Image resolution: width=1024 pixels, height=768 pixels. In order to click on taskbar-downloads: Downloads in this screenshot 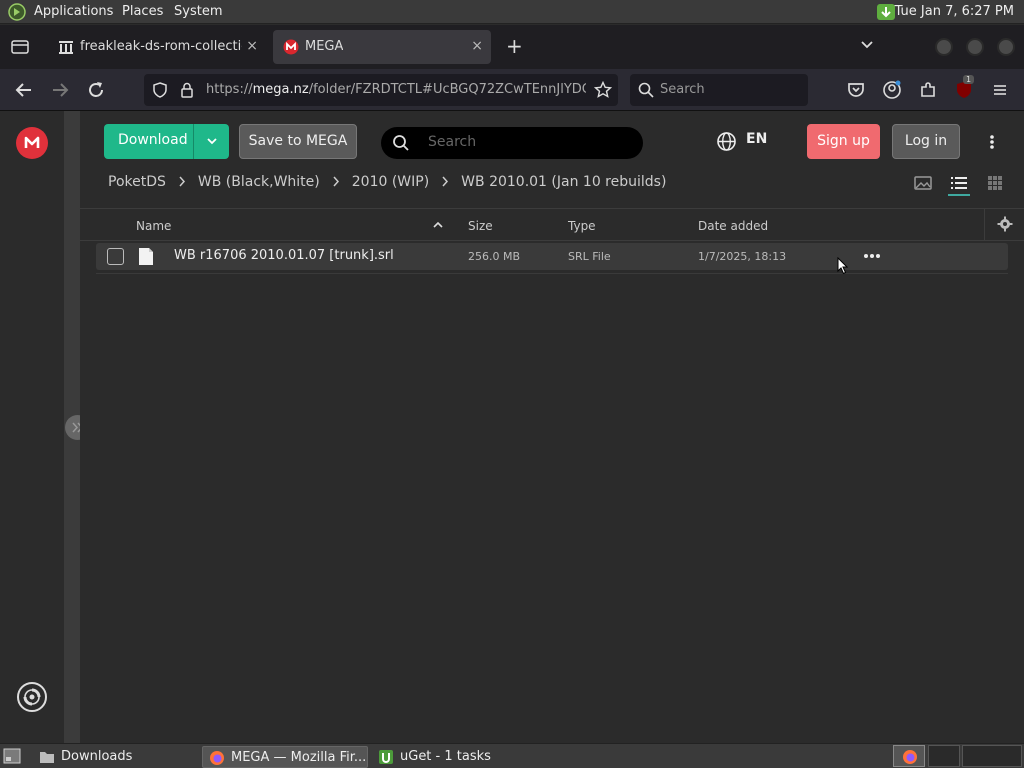, I will do `click(114, 757)`.